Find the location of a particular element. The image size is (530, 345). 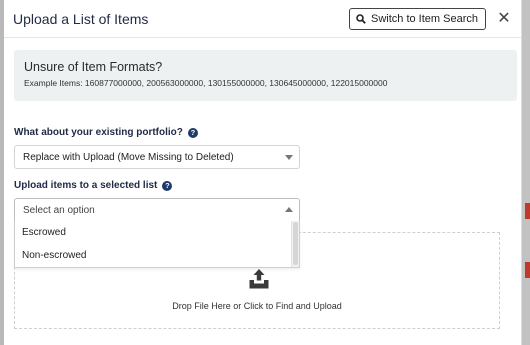

chevron-up-icon is located at coordinates (289, 209).